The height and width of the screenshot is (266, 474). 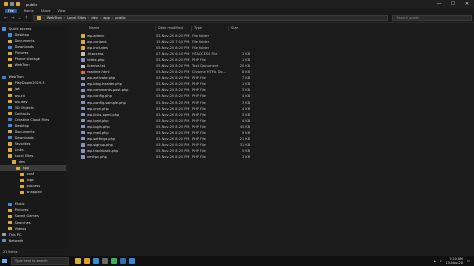 I want to click on sidebar-item: Network, so click(x=33, y=241).